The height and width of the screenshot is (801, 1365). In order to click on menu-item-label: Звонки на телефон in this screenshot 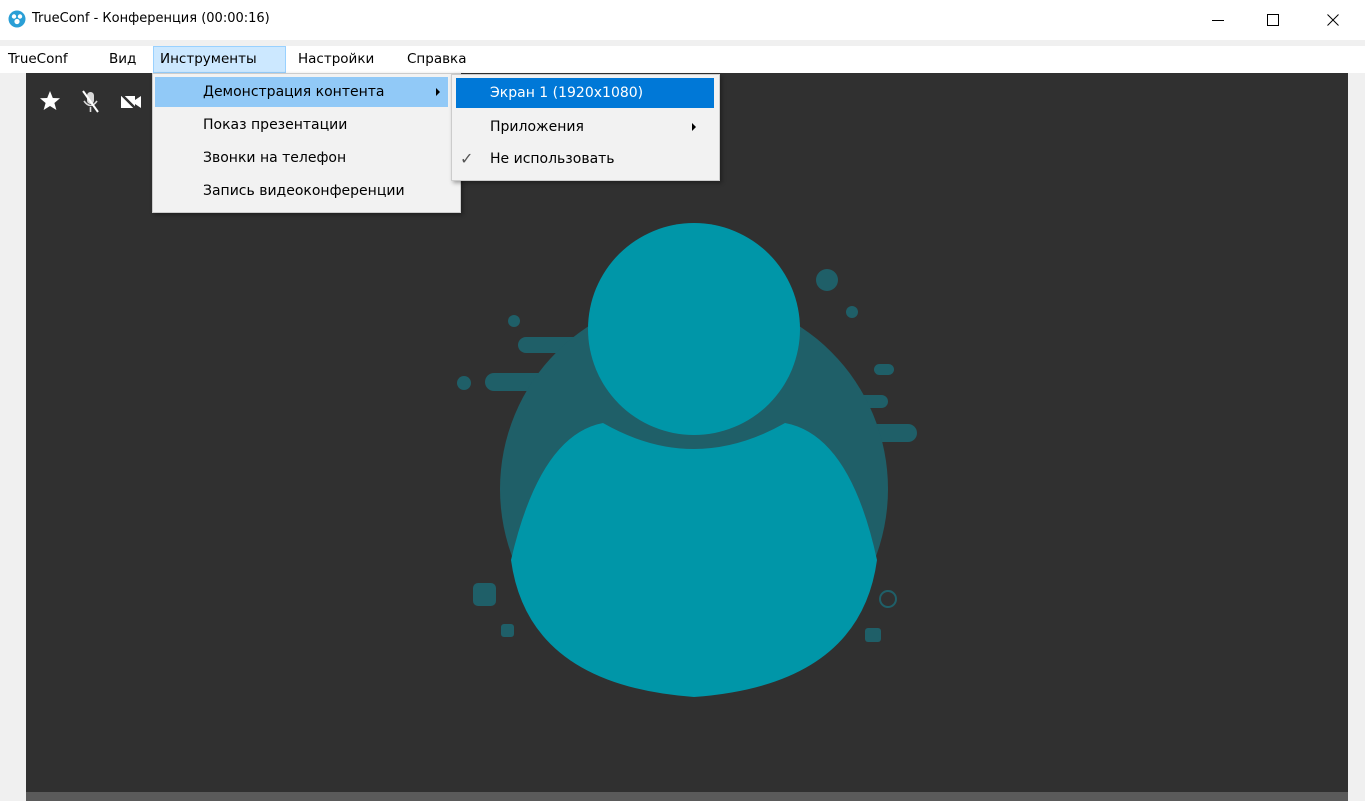, I will do `click(275, 158)`.